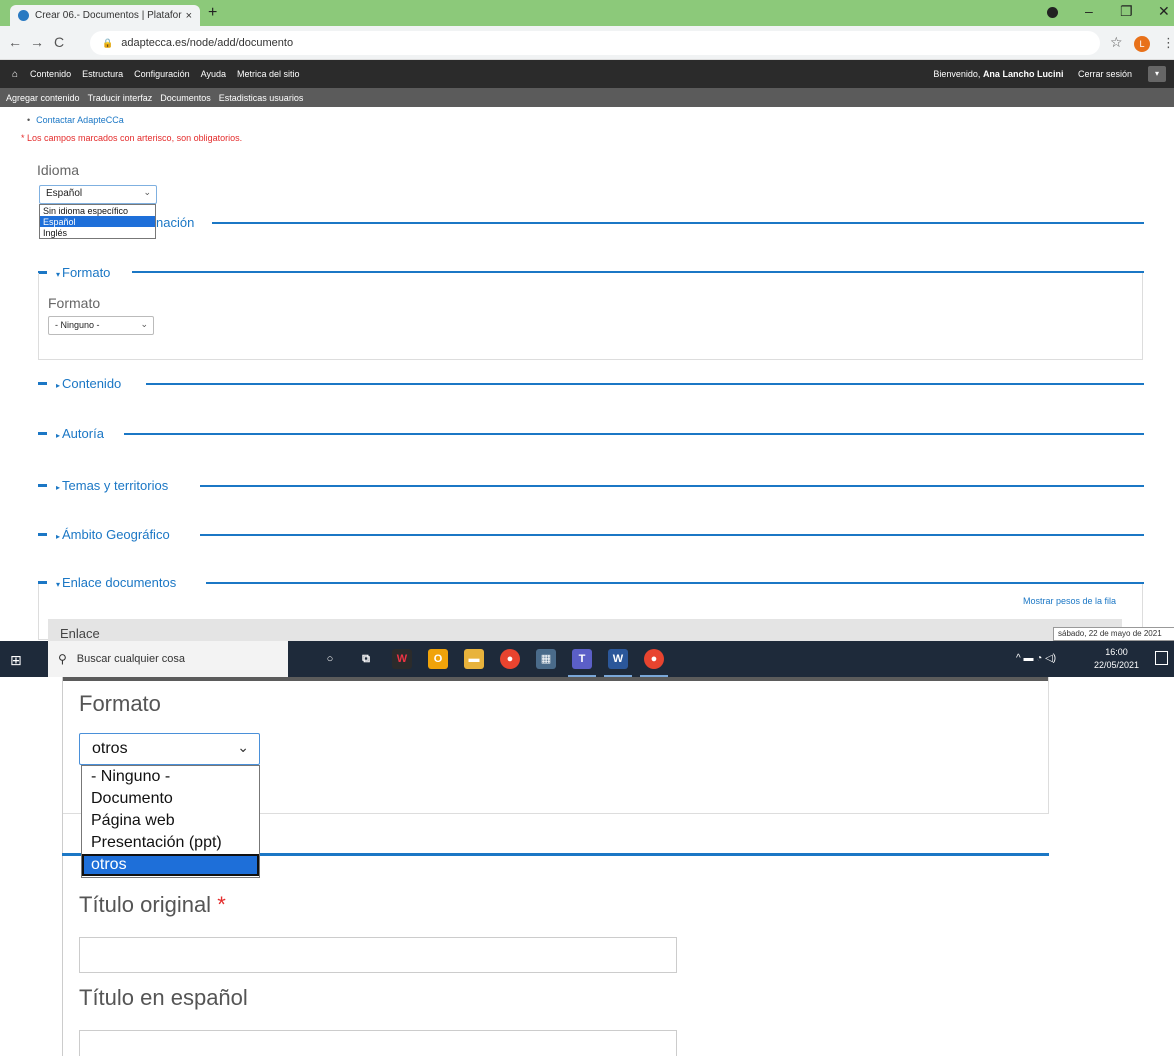  Describe the element at coordinates (58, 170) in the screenshot. I see `idioma-label: Idioma` at that location.